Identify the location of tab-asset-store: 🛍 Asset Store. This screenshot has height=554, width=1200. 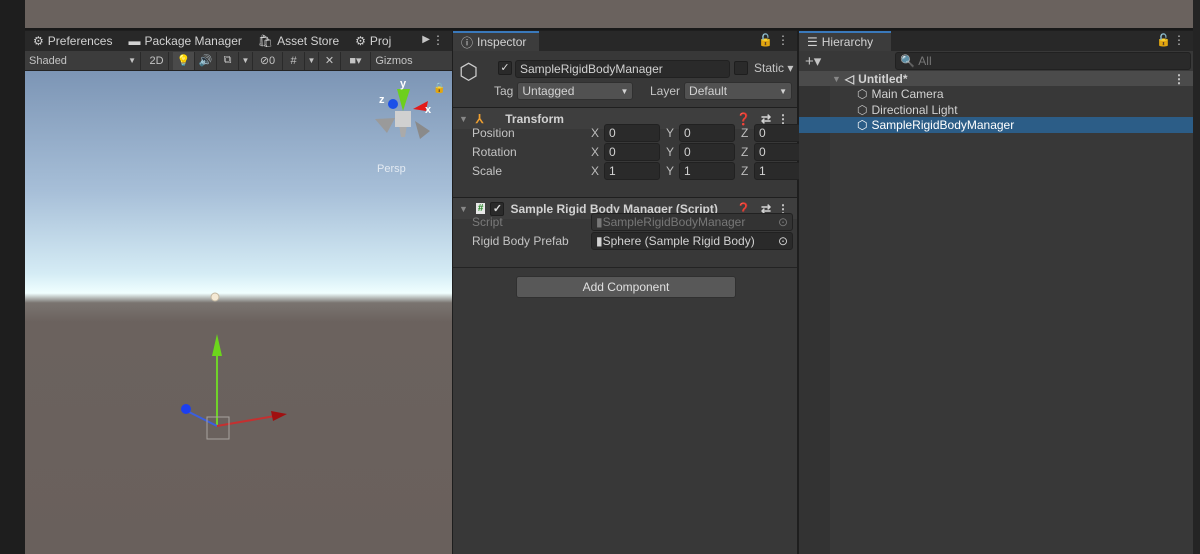
(298, 41).